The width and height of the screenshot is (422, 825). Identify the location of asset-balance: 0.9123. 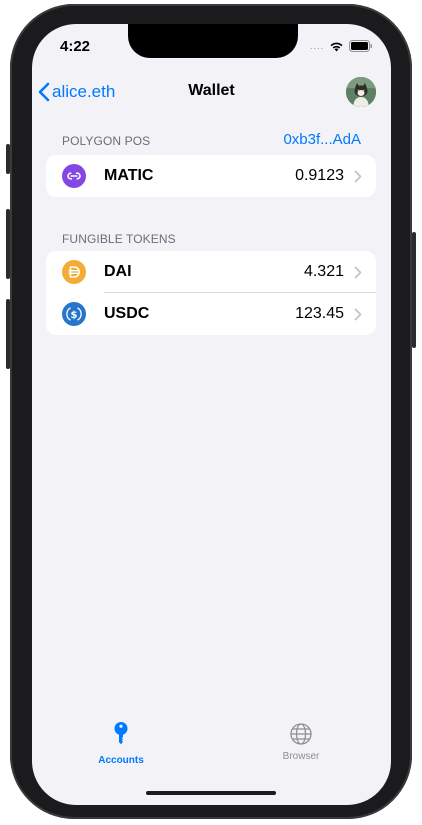
(319, 175).